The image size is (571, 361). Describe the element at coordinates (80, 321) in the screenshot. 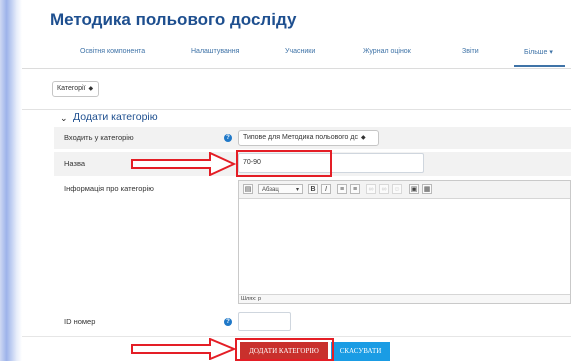

I see `id-number-label: ID номер` at that location.